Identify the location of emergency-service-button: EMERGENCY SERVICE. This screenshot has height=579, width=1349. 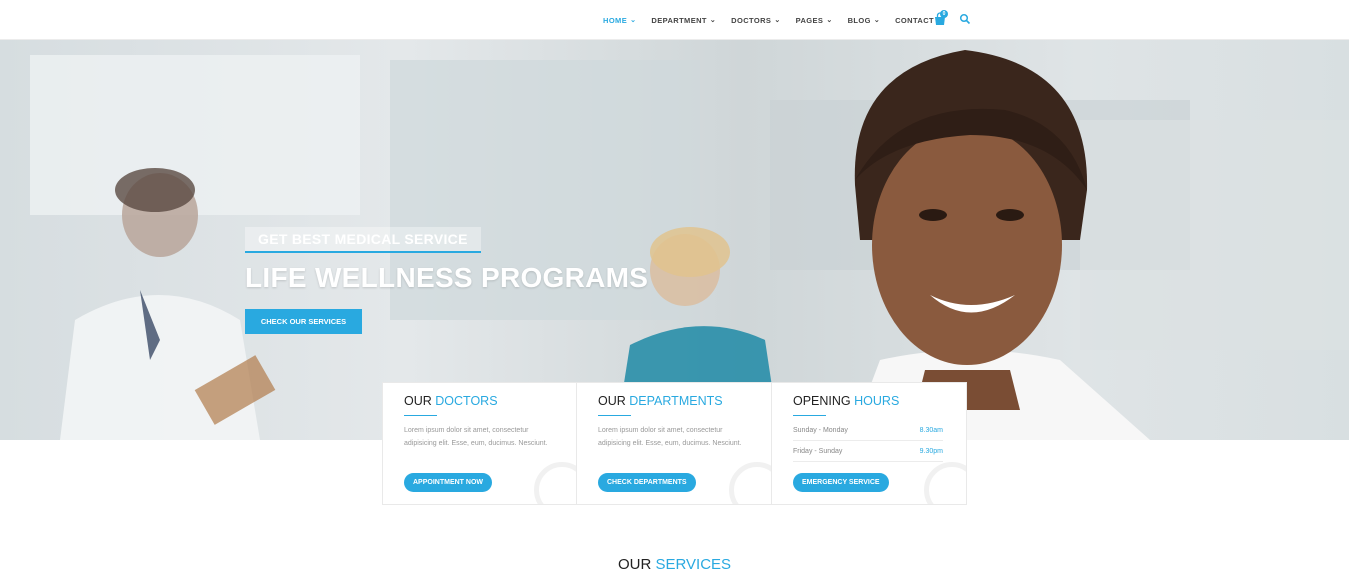
(841, 482).